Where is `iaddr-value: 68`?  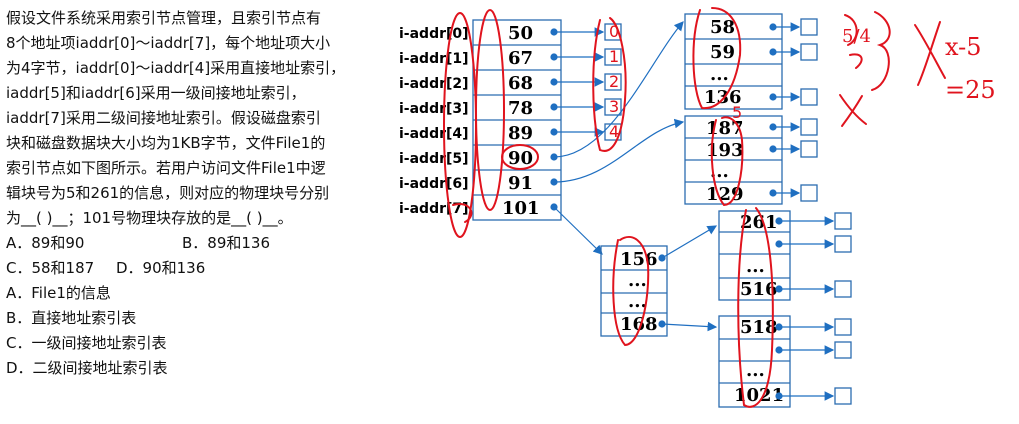 iaddr-value: 68 is located at coordinates (520, 83).